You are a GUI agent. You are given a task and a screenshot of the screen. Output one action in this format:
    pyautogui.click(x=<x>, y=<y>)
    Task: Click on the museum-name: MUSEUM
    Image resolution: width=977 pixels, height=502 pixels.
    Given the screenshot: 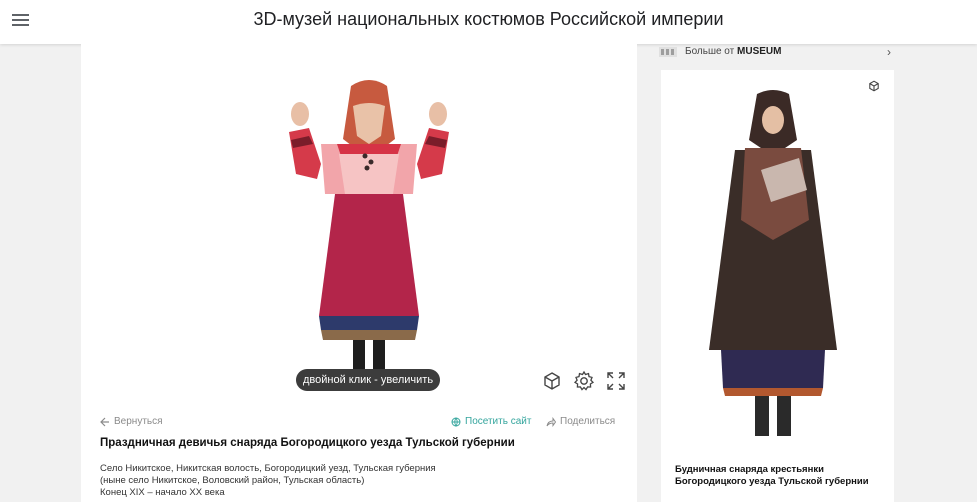 What is the action you would take?
    pyautogui.click(x=759, y=51)
    